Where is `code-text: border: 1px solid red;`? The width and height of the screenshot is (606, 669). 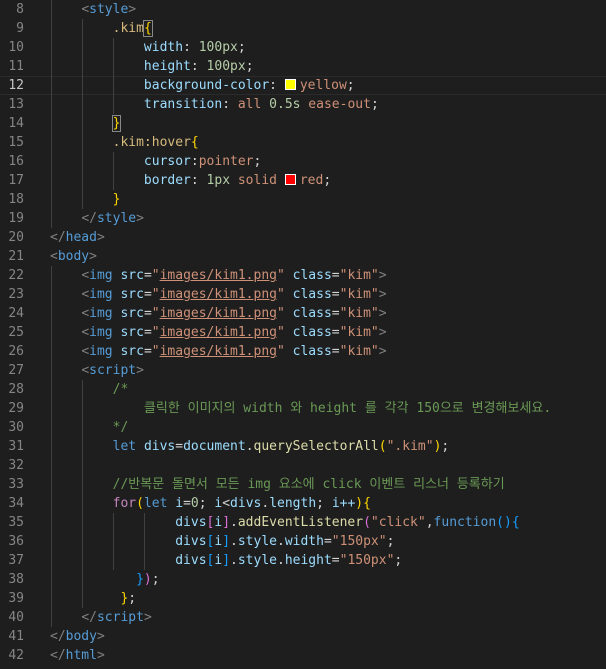
code-text: border: 1px solid red; is located at coordinates (190, 180).